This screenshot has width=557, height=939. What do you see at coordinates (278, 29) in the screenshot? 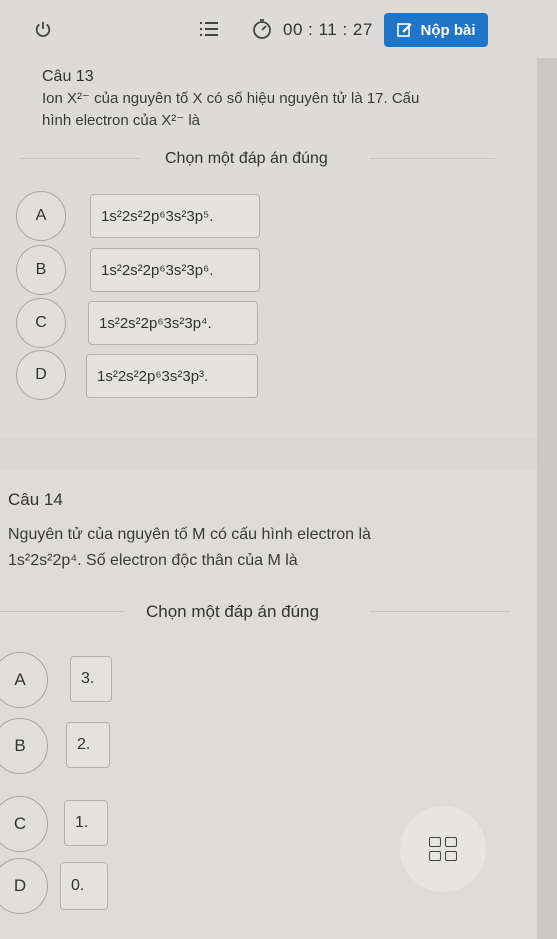
I see `top-bar: 00 : 11 : 27 Nộp bài` at bounding box center [278, 29].